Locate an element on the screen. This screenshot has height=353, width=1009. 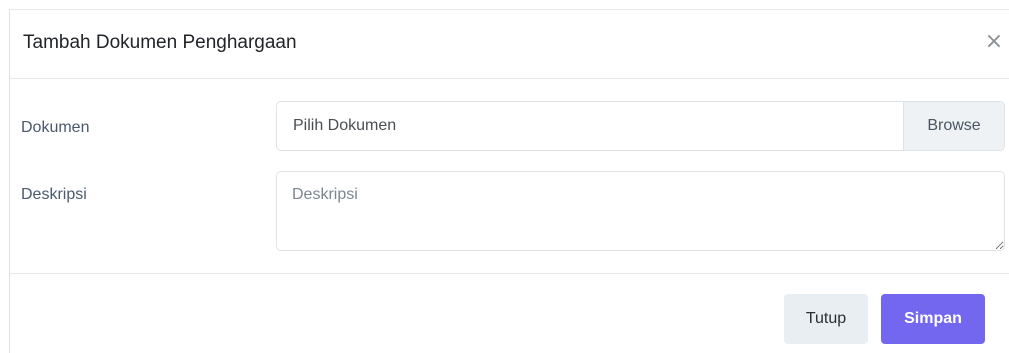
simpan-button: Simpan is located at coordinates (933, 319).